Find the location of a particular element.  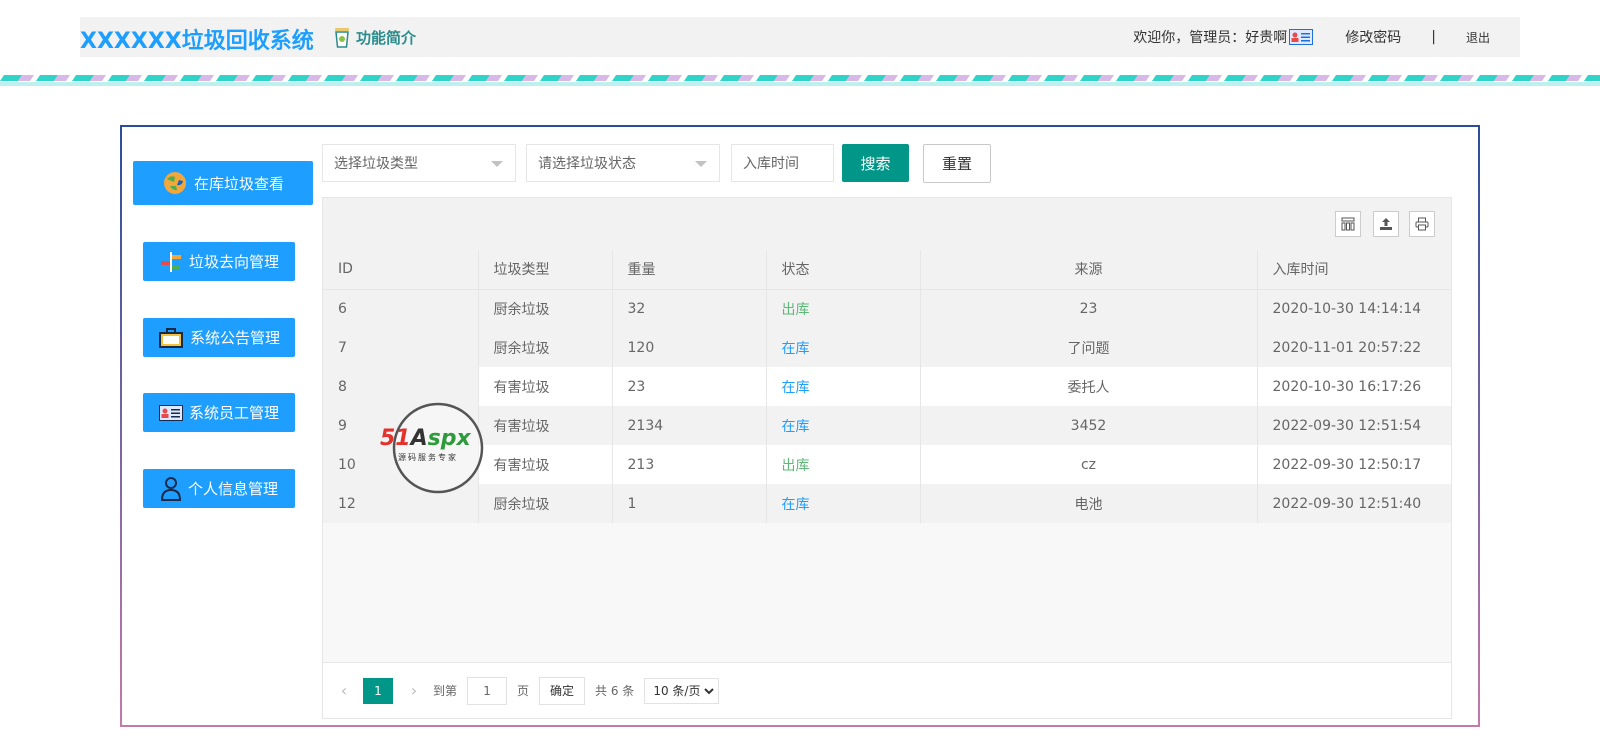

change-password-link: 修改密码 is located at coordinates (1373, 37).